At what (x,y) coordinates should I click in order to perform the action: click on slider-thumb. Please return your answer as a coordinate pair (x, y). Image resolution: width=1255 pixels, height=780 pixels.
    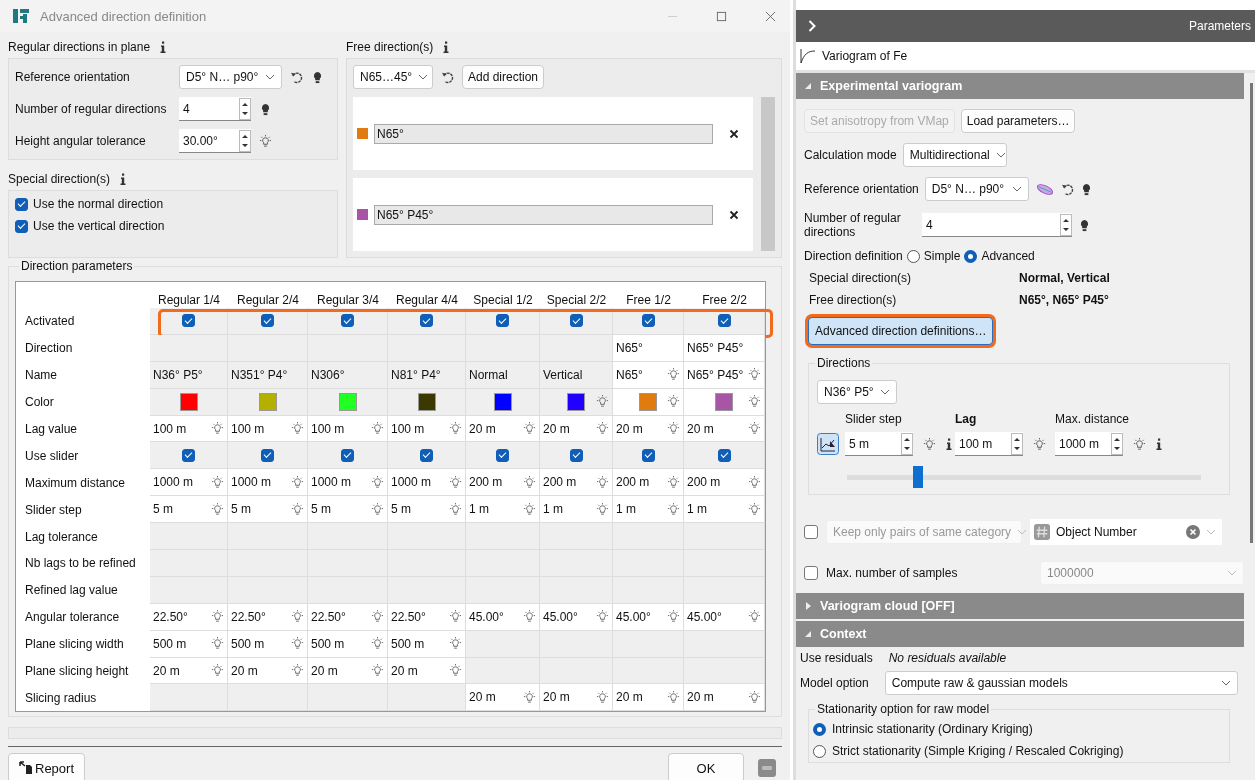
    Looking at the image, I should click on (917, 477).